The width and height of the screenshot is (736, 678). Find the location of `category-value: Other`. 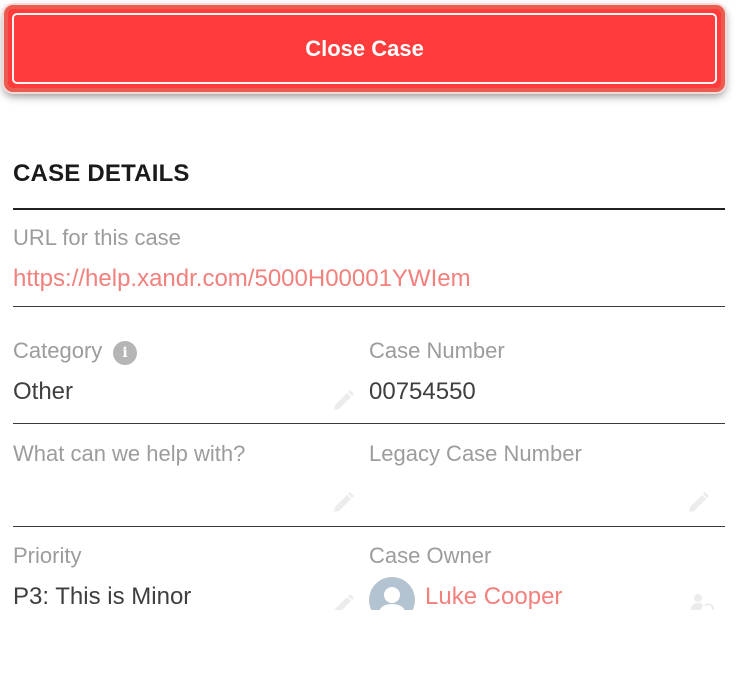

category-value: Other is located at coordinates (43, 391).